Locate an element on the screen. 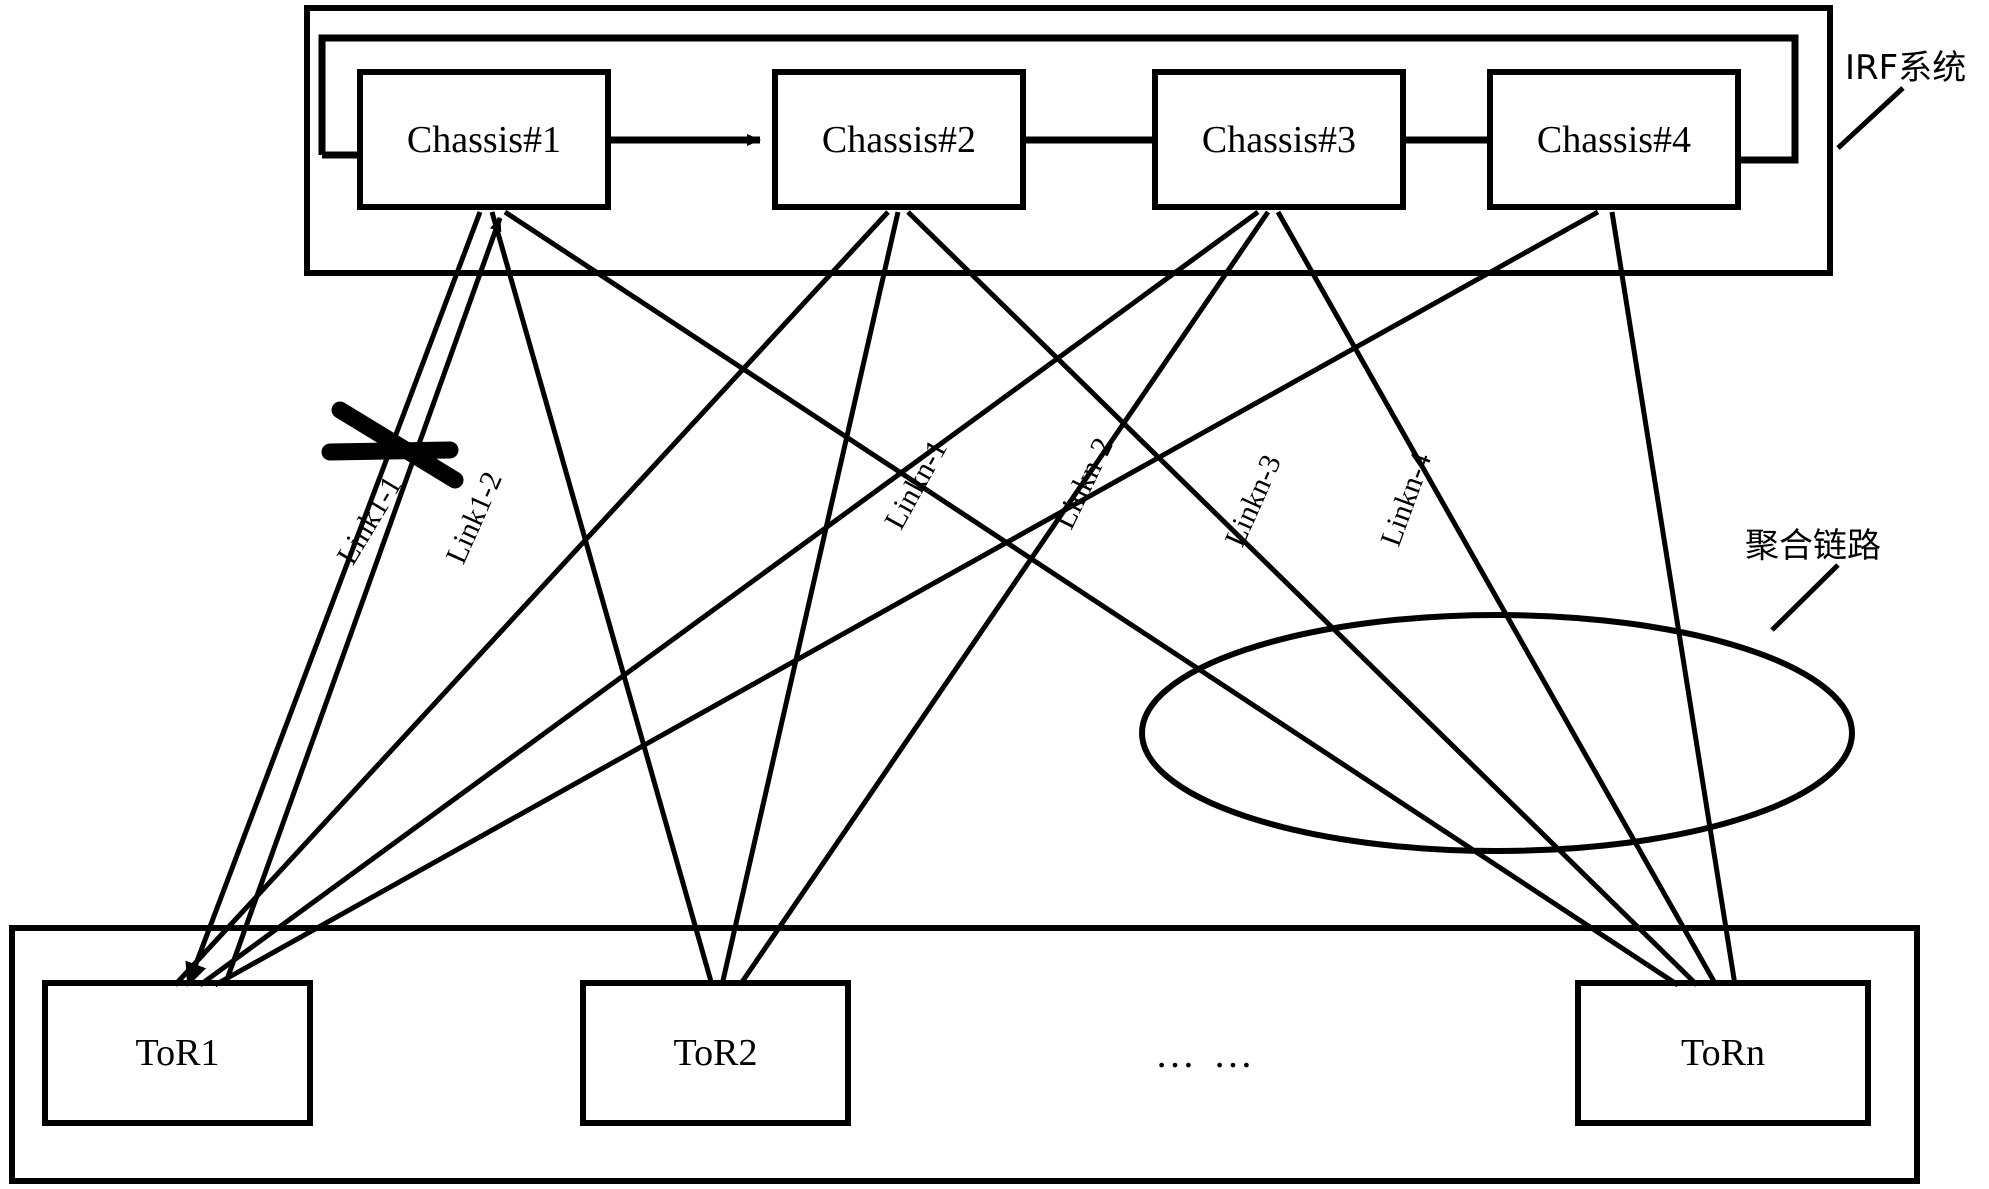  aggregation-annotation-label: 聚合链路 is located at coordinates (1813, 546).